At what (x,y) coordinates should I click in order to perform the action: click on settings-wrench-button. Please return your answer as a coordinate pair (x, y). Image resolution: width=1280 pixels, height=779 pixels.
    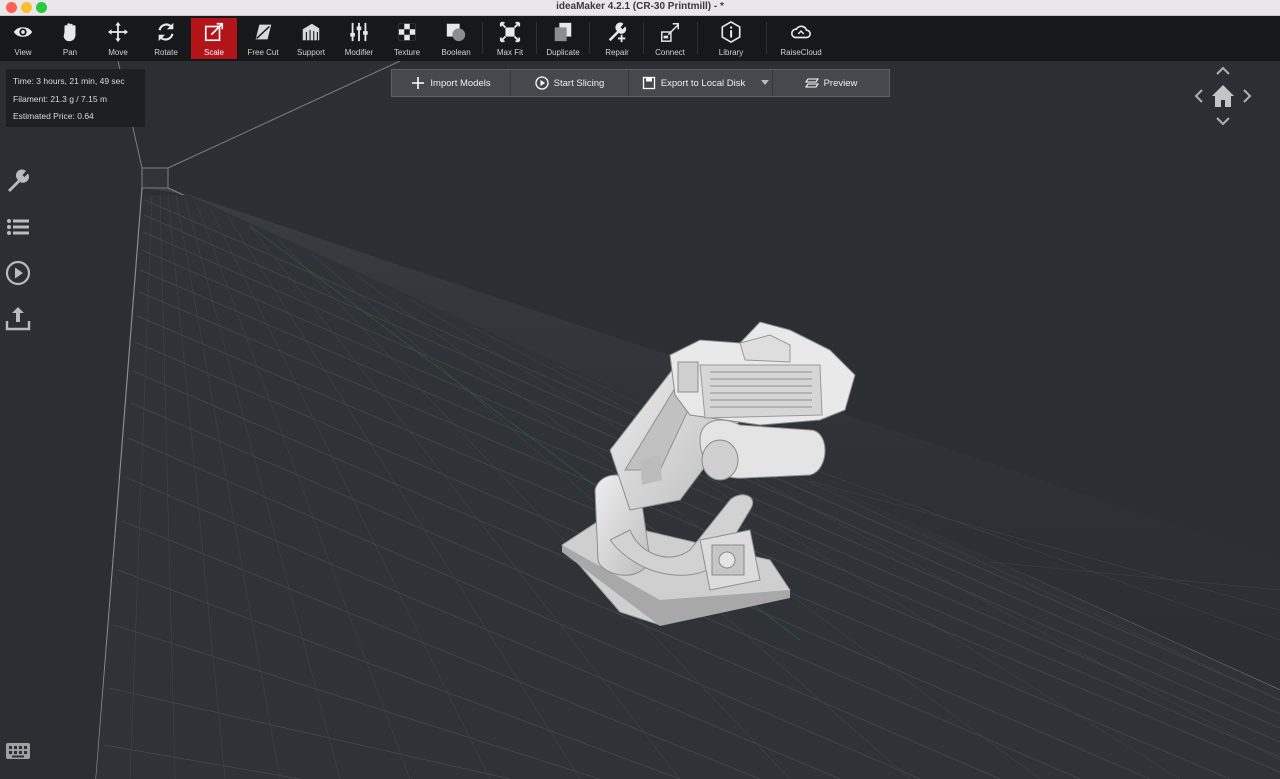
    Looking at the image, I should click on (18, 181).